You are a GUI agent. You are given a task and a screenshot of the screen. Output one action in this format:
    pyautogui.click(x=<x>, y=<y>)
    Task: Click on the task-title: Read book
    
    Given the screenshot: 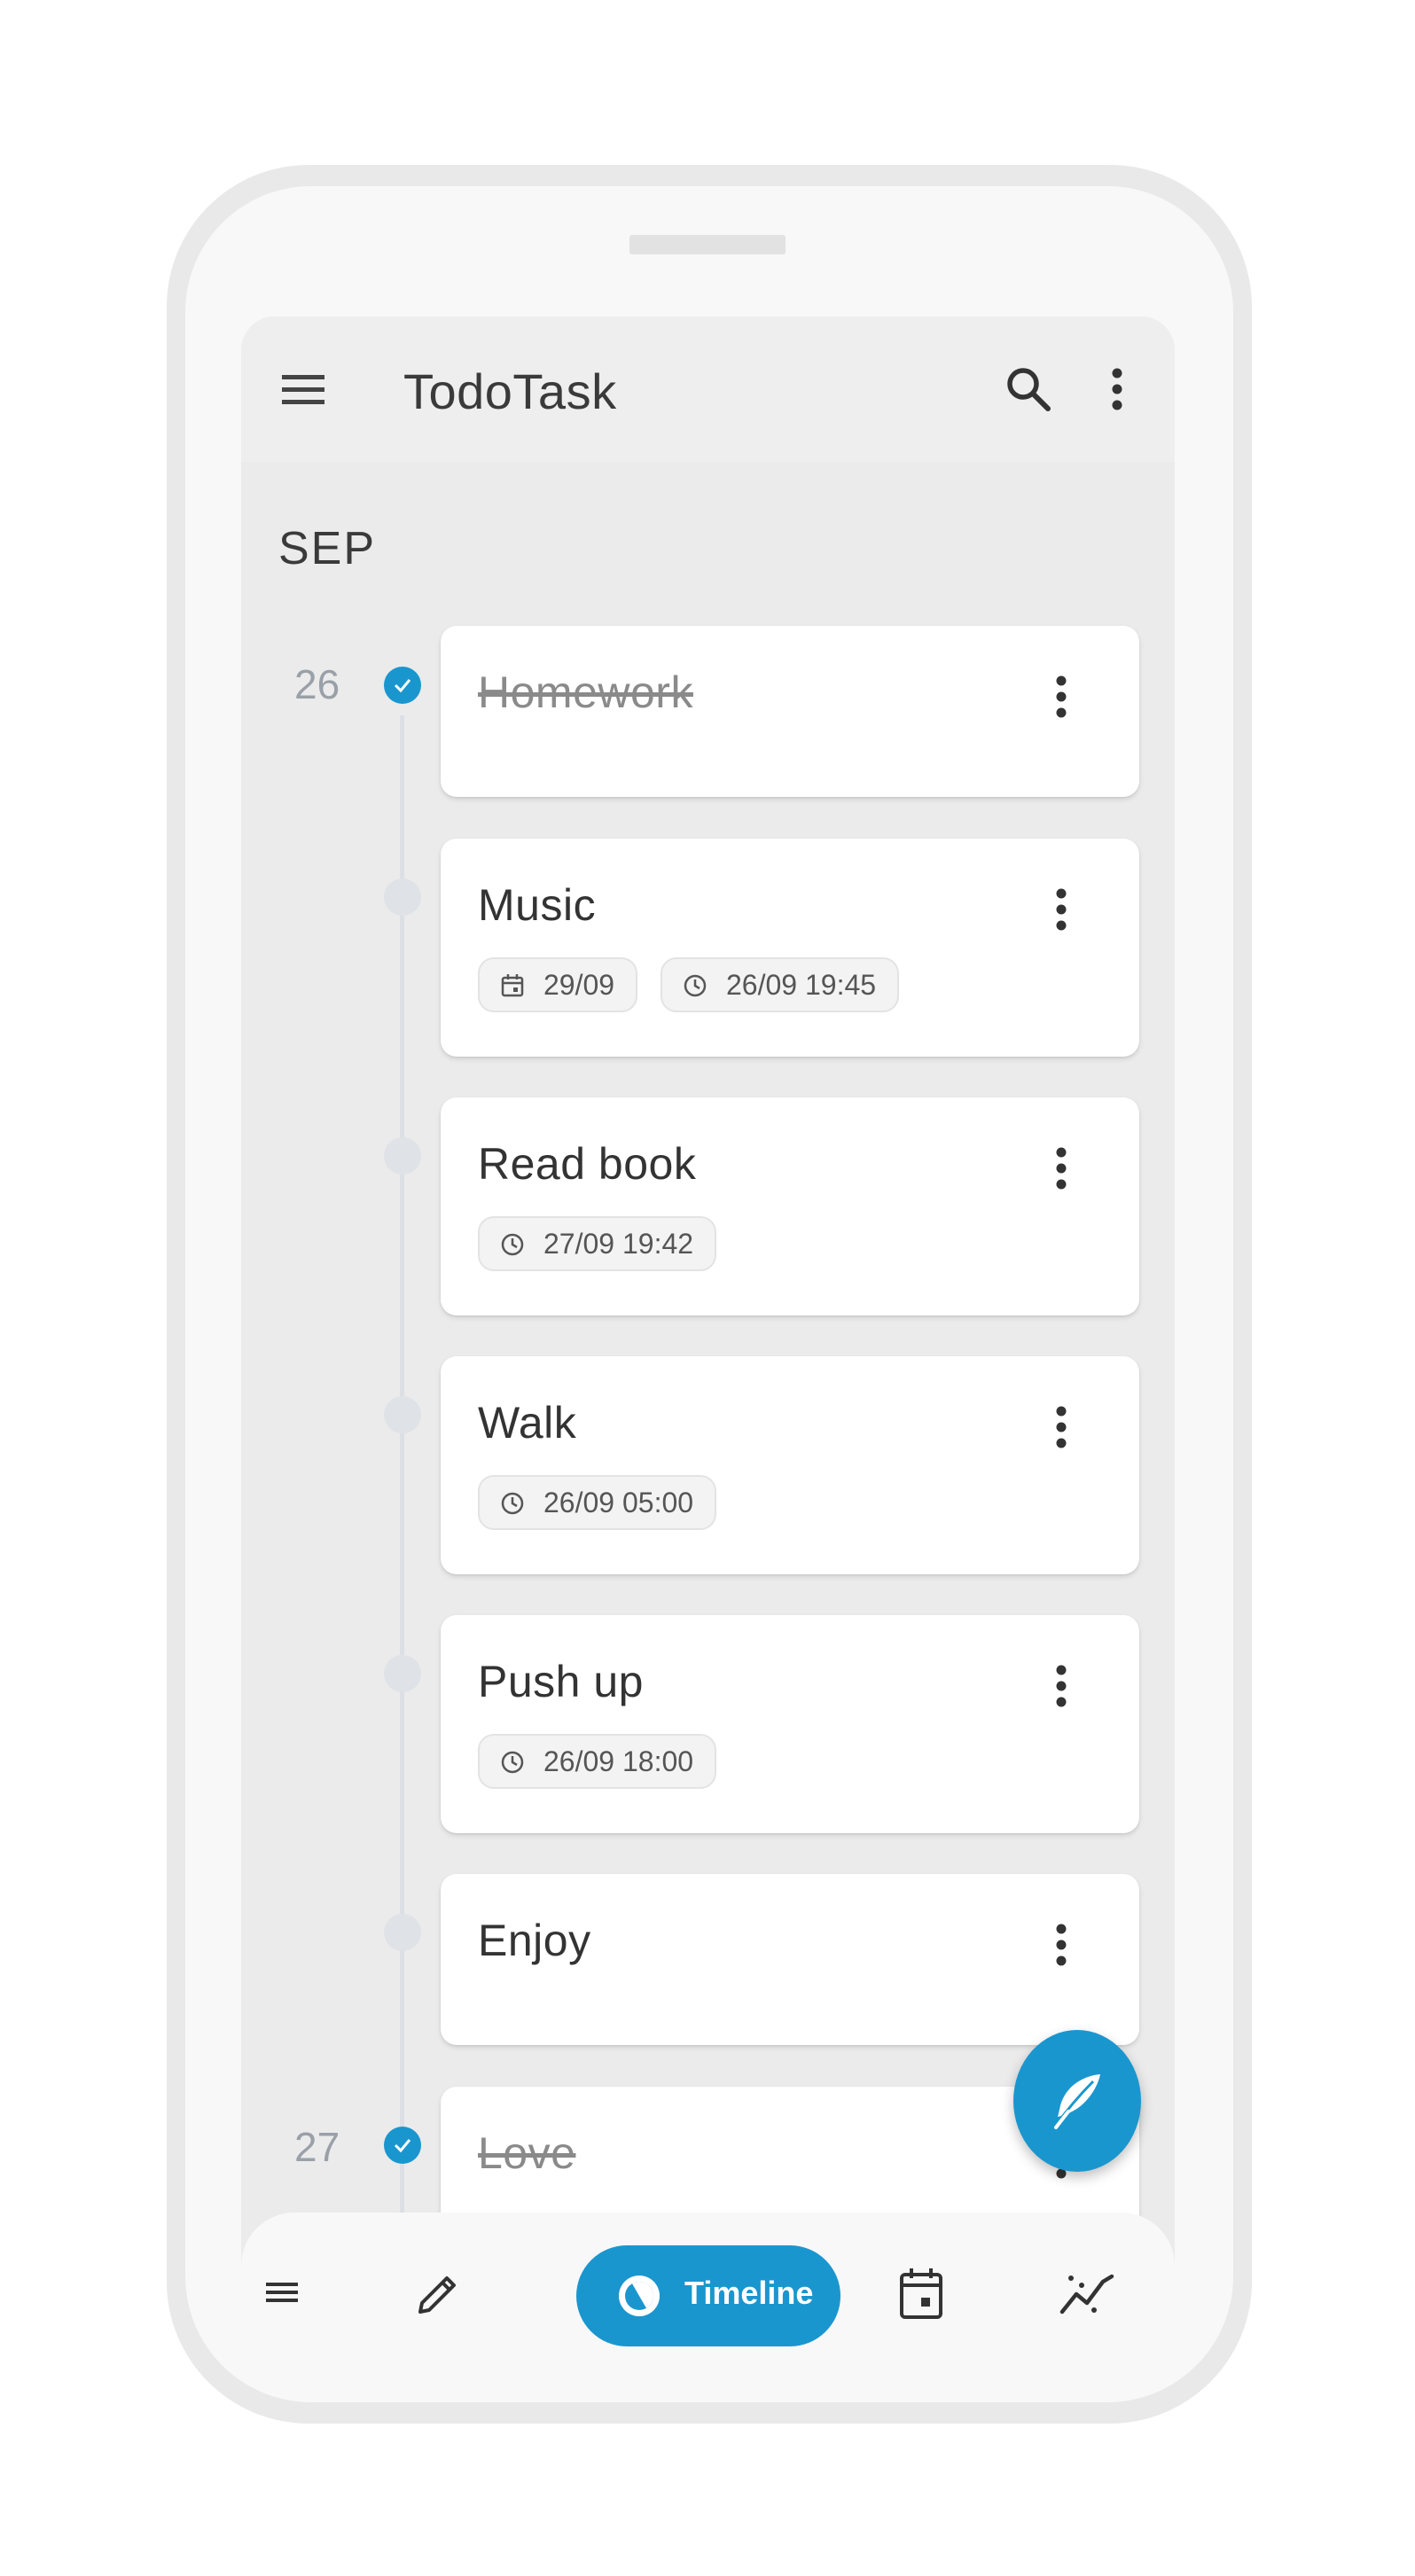 What is the action you would take?
    pyautogui.click(x=587, y=1164)
    